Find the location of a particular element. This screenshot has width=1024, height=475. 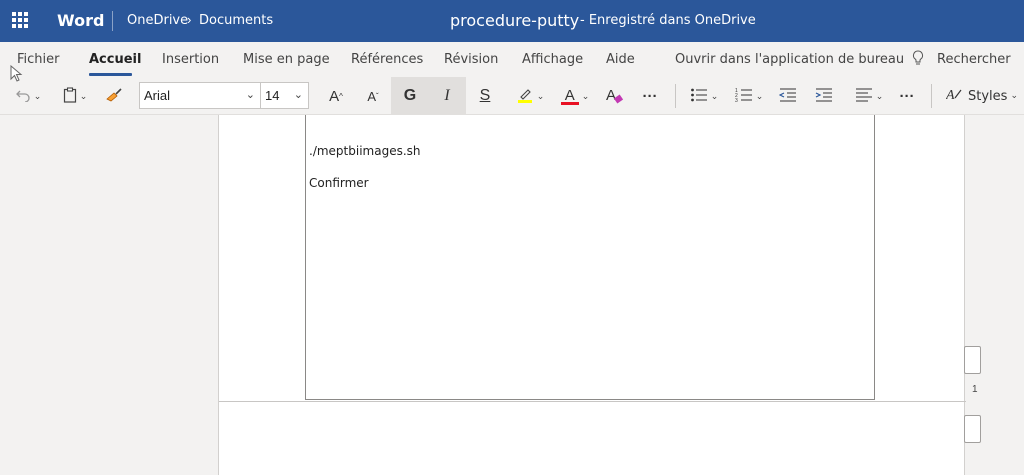

align-button: ⌄ is located at coordinates (869, 96).